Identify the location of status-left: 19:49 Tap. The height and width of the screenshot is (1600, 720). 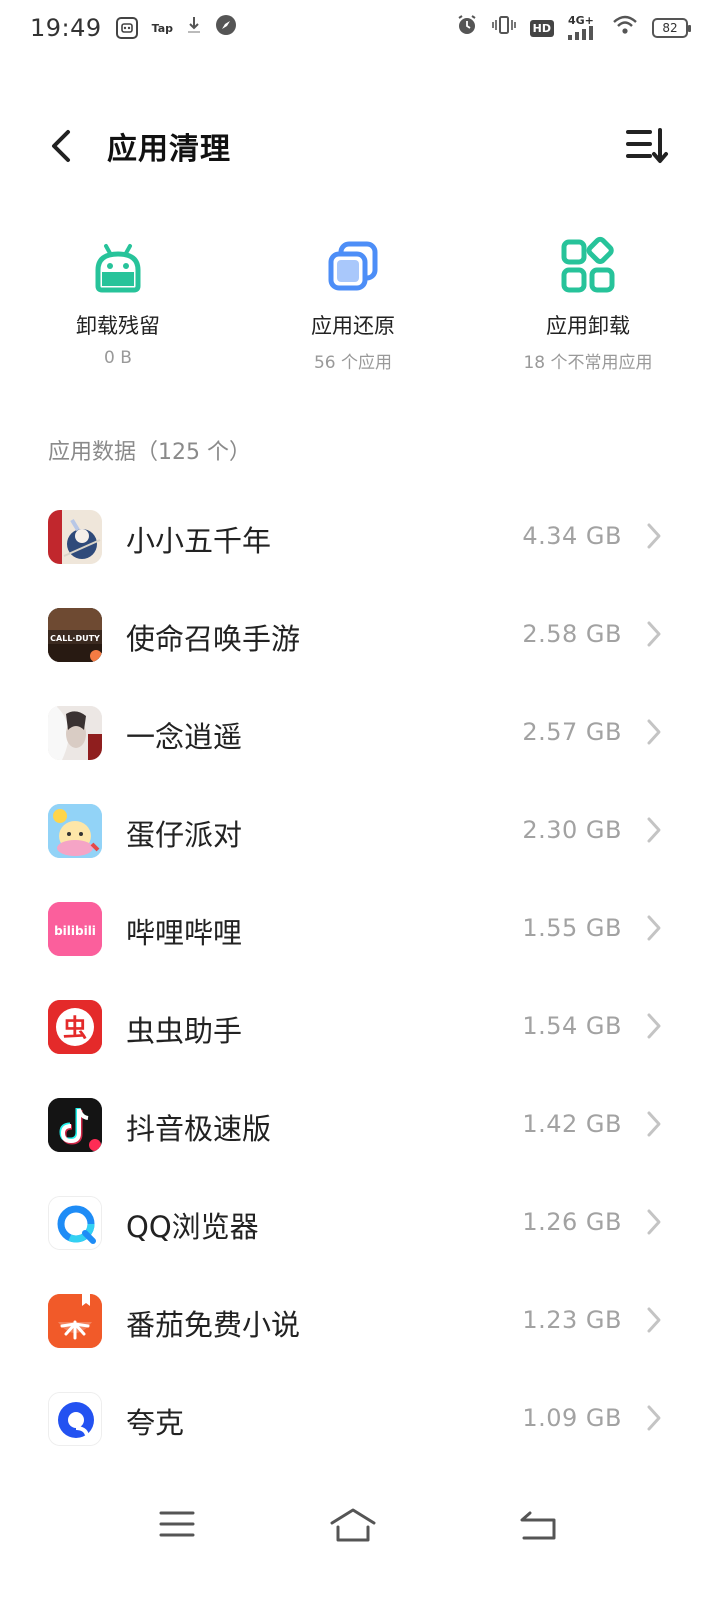
(133, 28).